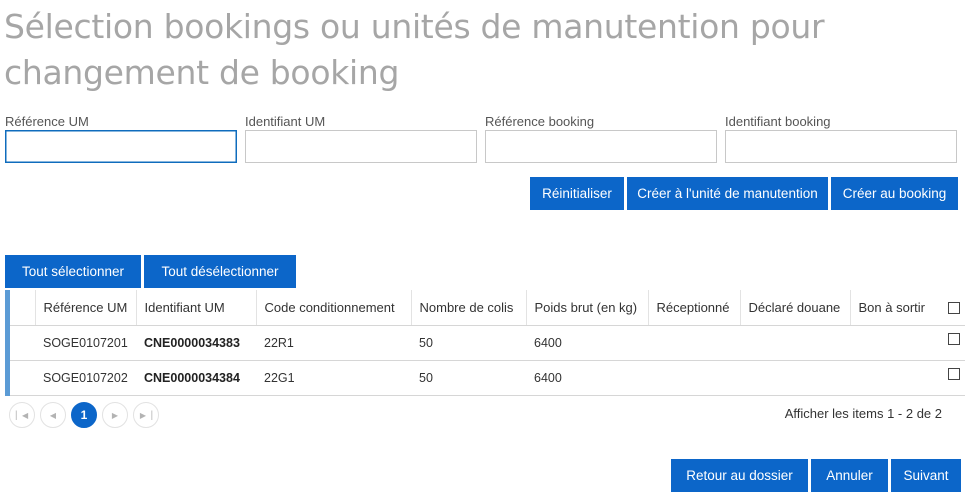 Image resolution: width=965 pixels, height=496 pixels. What do you see at coordinates (196, 343) in the screenshot?
I see `cell-identifiant-um: CNE0000034383` at bounding box center [196, 343].